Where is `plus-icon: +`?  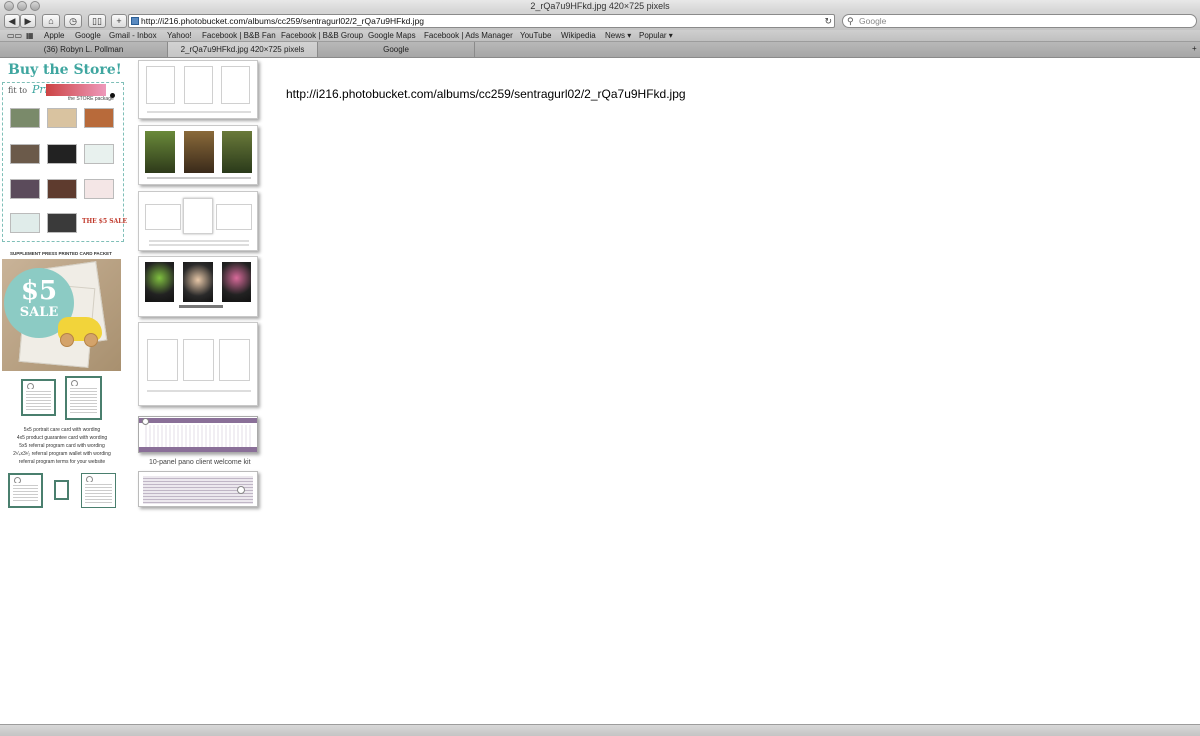 plus-icon: + is located at coordinates (119, 21).